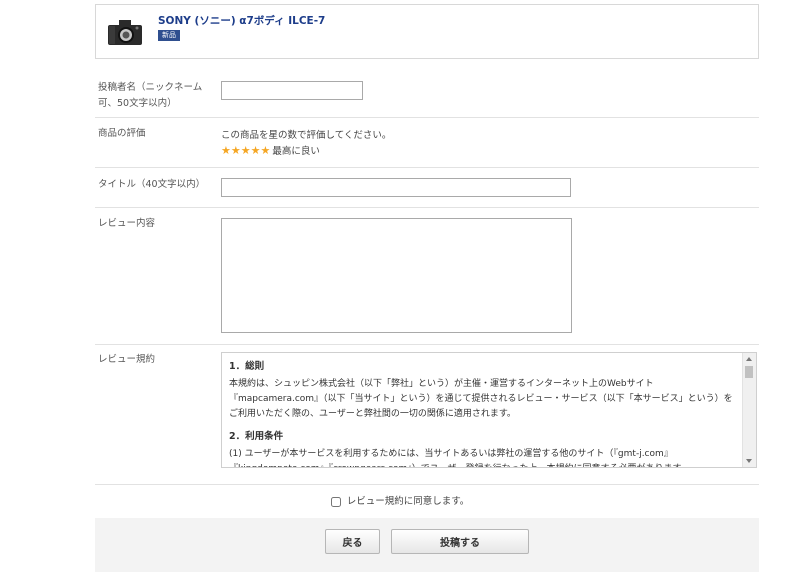 This screenshot has height=572, width=800. I want to click on poster-name-label-line1: 投稿者名（ニックネーム, so click(150, 87).